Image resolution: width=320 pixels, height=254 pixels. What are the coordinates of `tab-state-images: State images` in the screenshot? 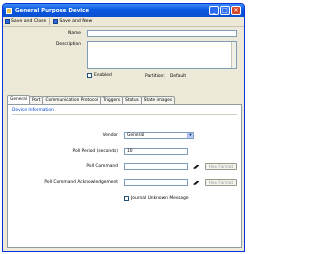 It's located at (158, 100).